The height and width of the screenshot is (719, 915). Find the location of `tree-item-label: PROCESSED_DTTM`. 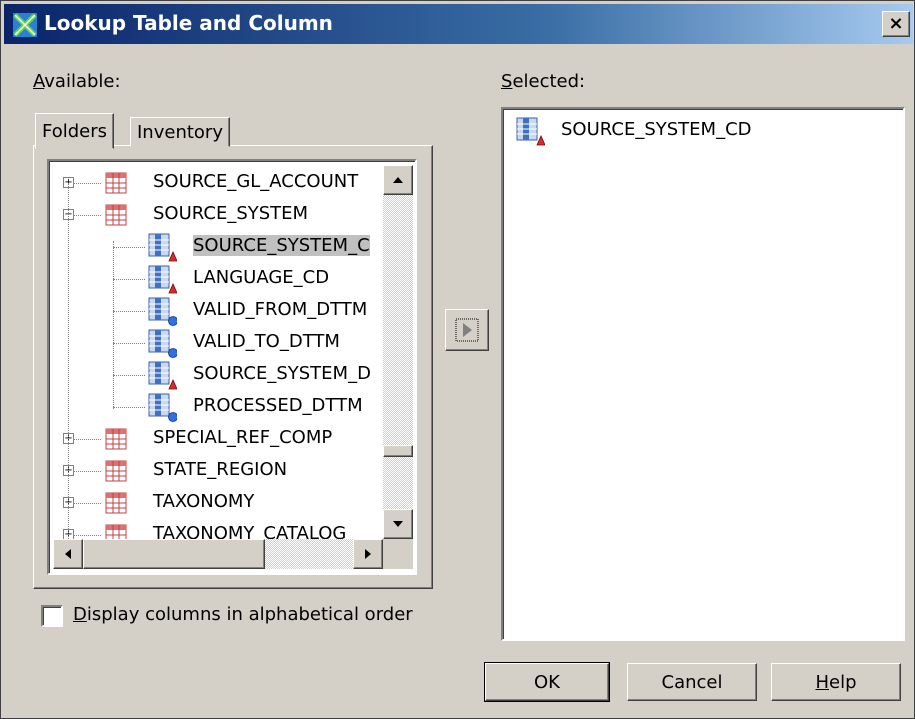

tree-item-label: PROCESSED_DTTM is located at coordinates (278, 405).